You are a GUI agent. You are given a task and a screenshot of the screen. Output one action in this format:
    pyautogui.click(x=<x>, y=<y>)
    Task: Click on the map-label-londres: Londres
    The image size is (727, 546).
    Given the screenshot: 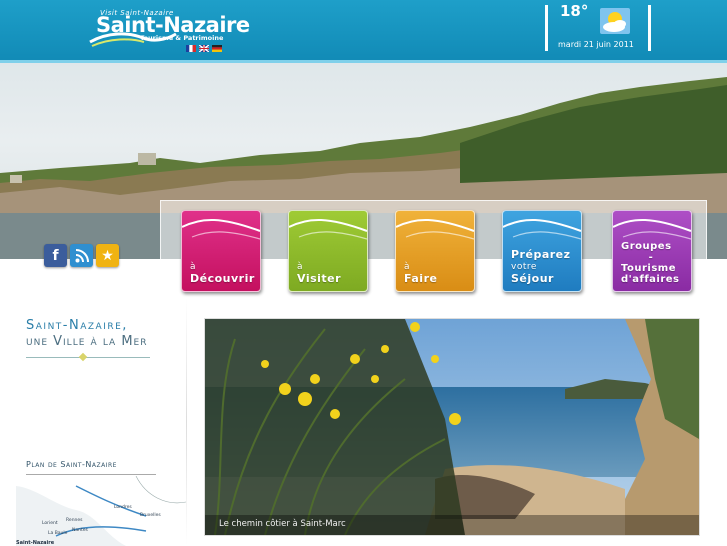 What is the action you would take?
    pyautogui.click(x=123, y=507)
    